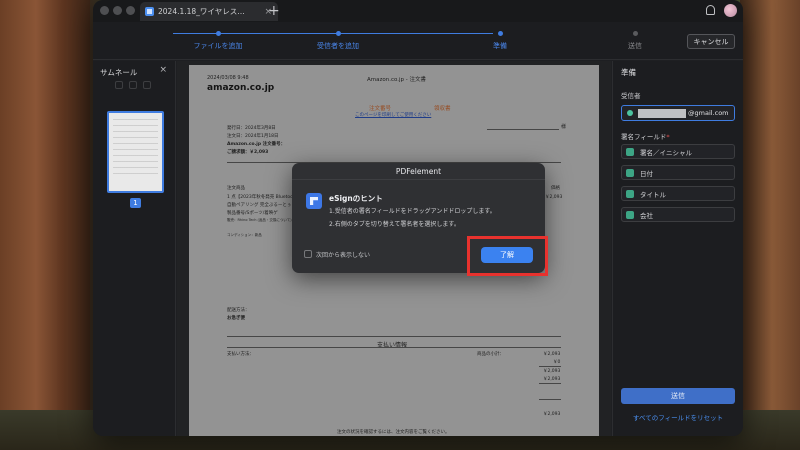  What do you see at coordinates (104, 10) in the screenshot?
I see `close-window-button` at bounding box center [104, 10].